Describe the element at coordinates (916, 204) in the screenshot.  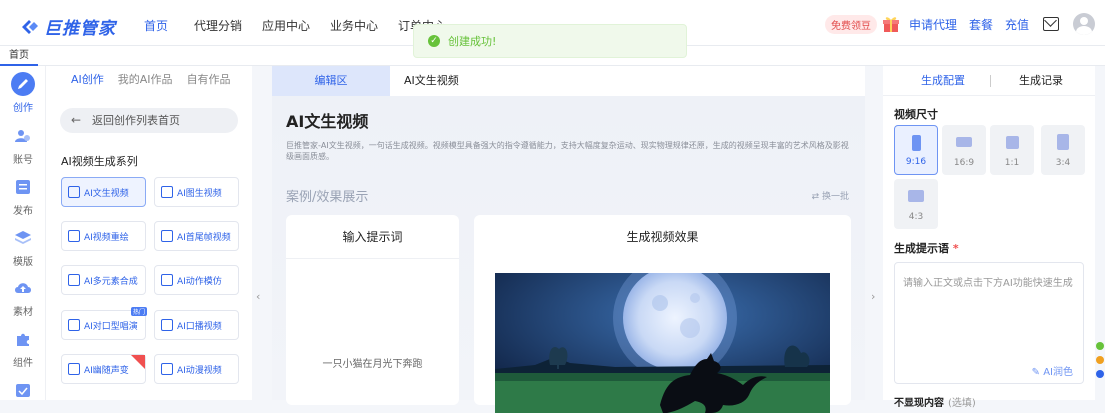
I see `size-option-4-3: 4:3` at that location.